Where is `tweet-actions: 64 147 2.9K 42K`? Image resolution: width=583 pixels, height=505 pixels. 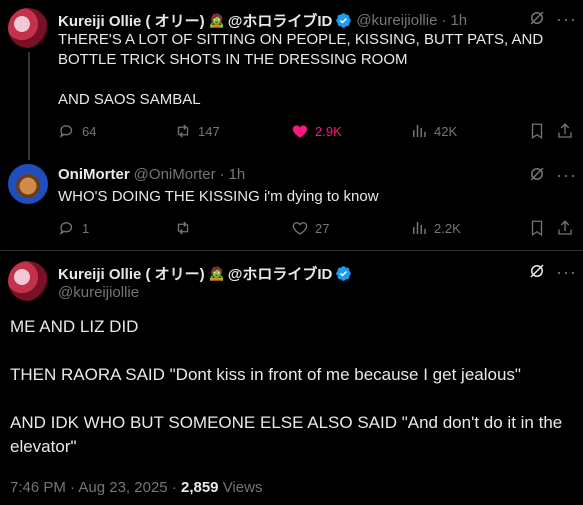 tweet-actions: 64 147 2.9K 42K is located at coordinates (315, 132).